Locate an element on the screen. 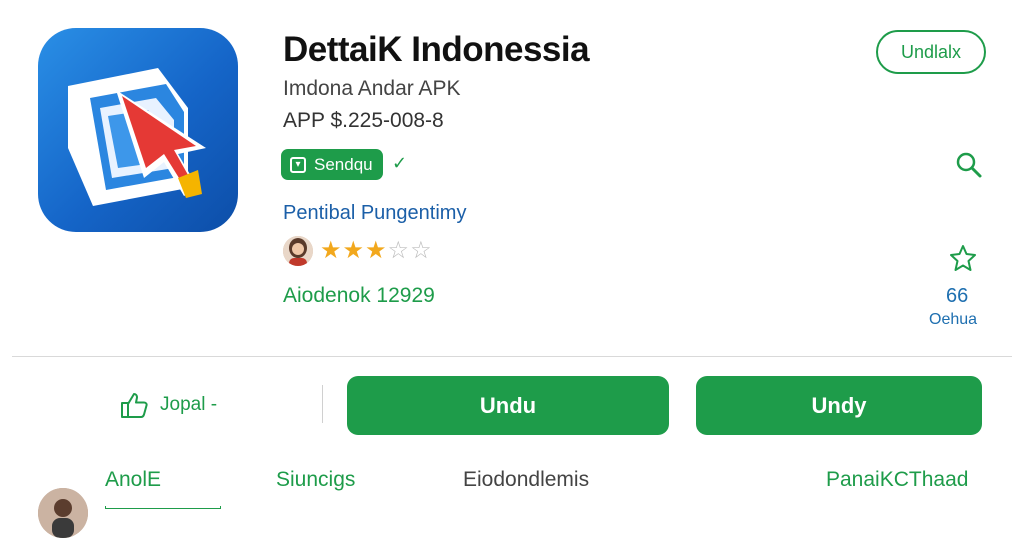 The height and width of the screenshot is (538, 1024). tab-underline is located at coordinates (163, 507).